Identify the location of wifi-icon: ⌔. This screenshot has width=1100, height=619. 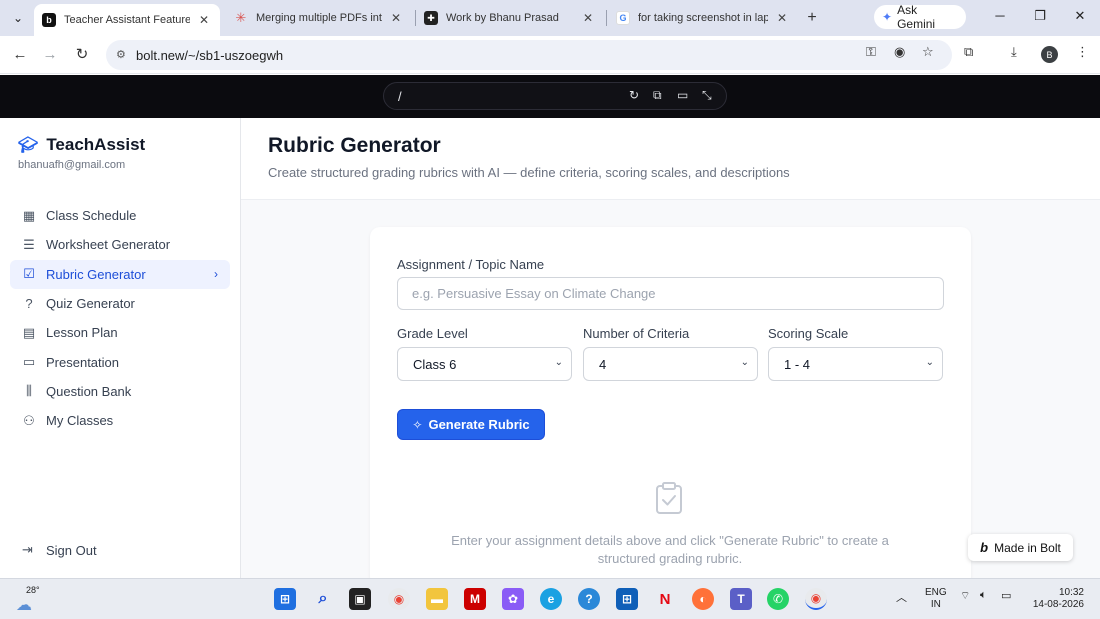
(965, 596).